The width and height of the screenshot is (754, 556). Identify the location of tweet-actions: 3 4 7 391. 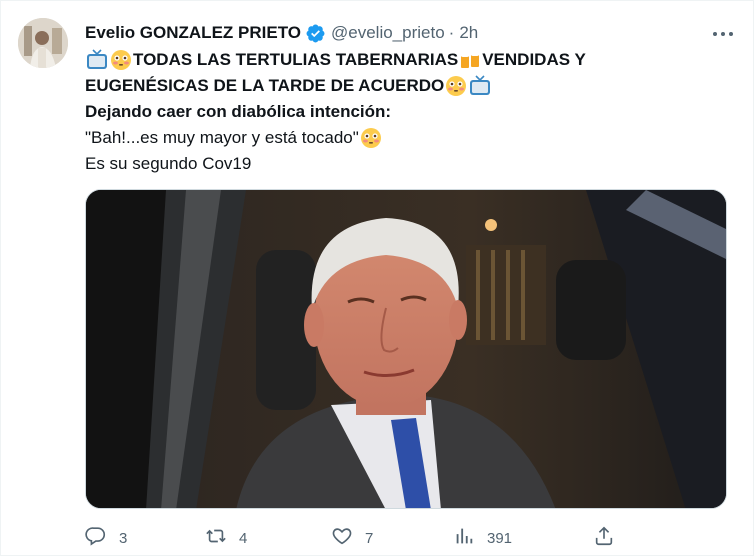
(405, 538).